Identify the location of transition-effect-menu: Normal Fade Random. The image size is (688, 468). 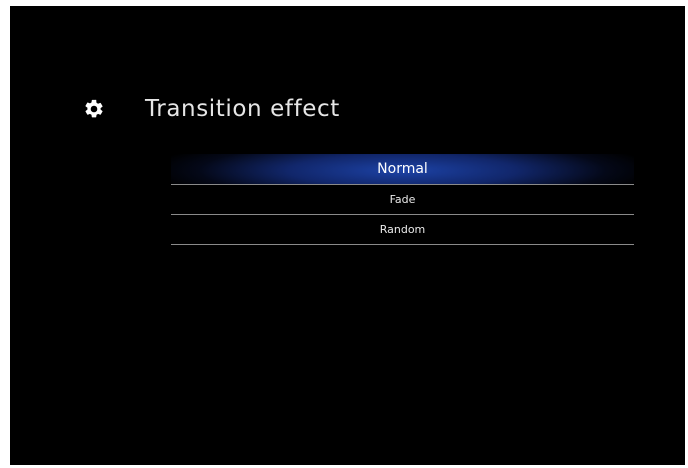
(402, 199).